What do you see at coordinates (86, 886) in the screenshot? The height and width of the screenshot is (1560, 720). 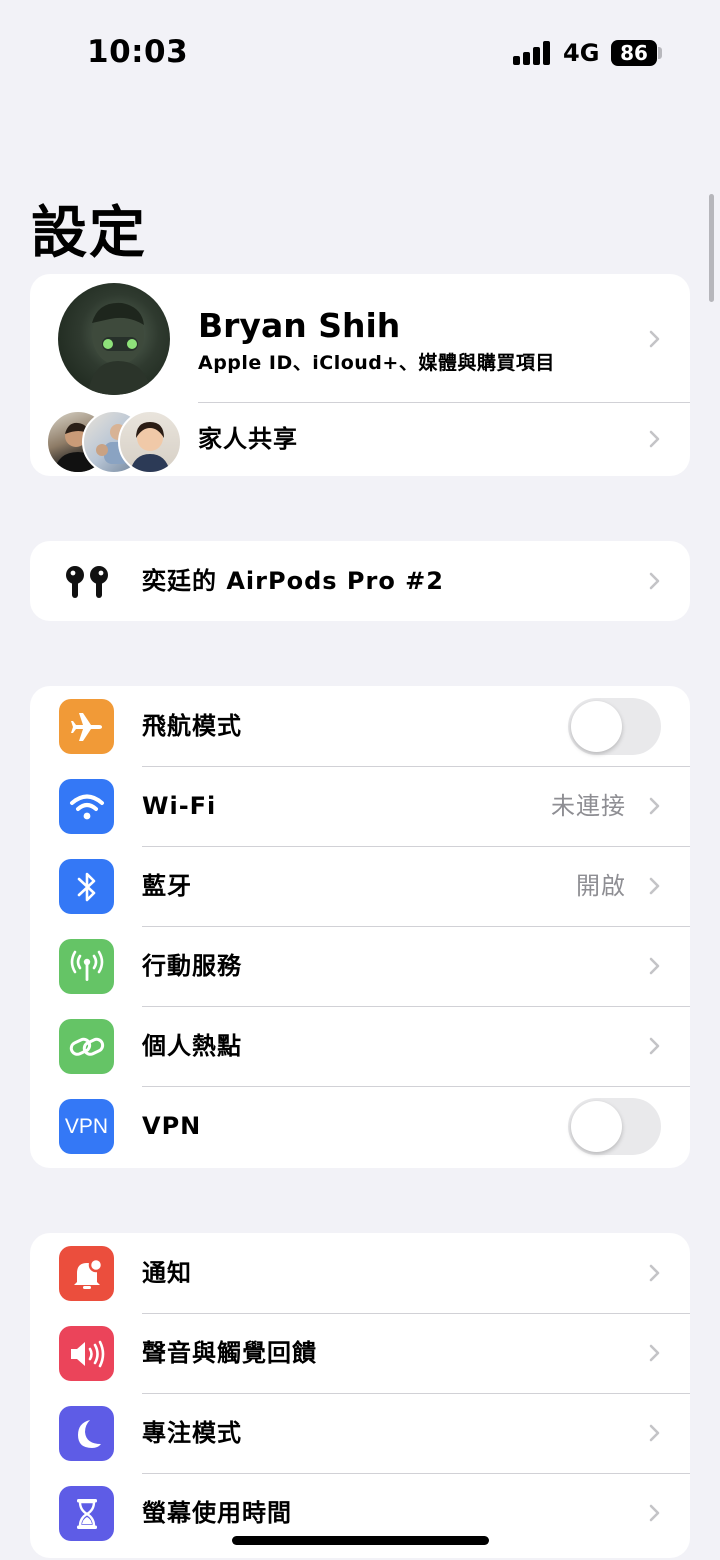 I see `bluetooth-icon` at bounding box center [86, 886].